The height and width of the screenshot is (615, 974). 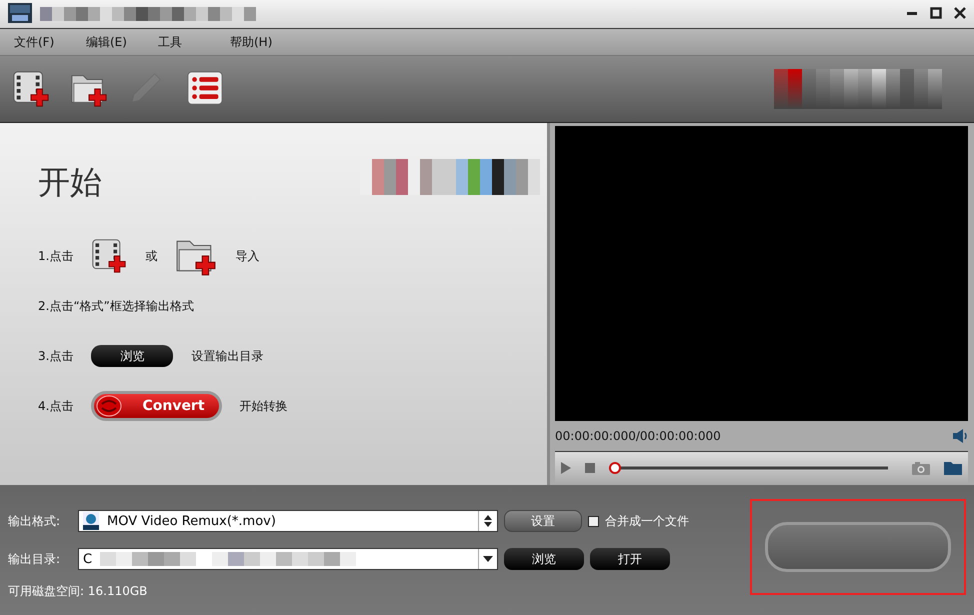 What do you see at coordinates (20, 14) in the screenshot?
I see `app-icon` at bounding box center [20, 14].